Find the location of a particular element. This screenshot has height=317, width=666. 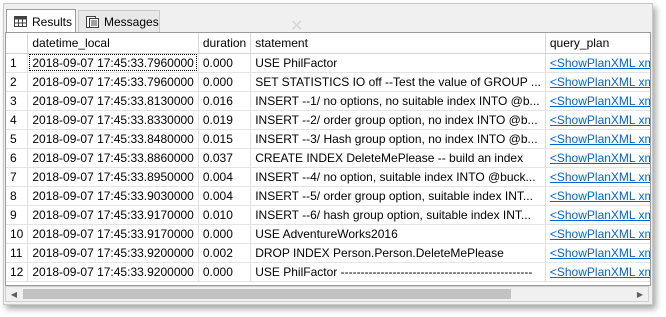

header-duration: duration is located at coordinates (225, 43).